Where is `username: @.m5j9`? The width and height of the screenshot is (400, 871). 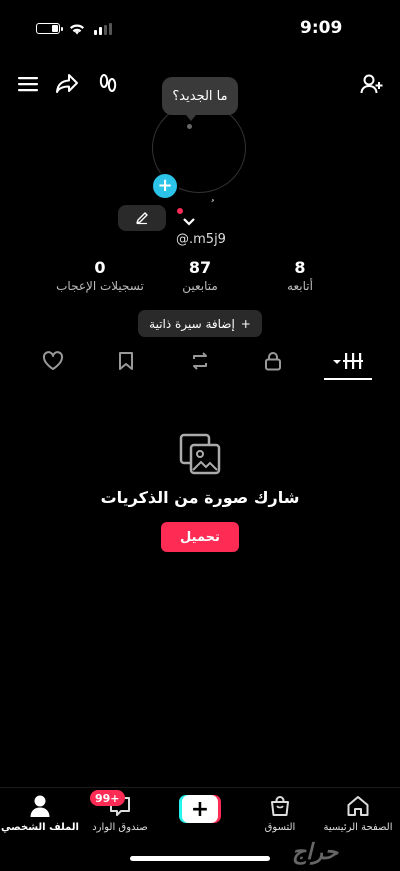 username: @.m5j9 is located at coordinates (201, 239).